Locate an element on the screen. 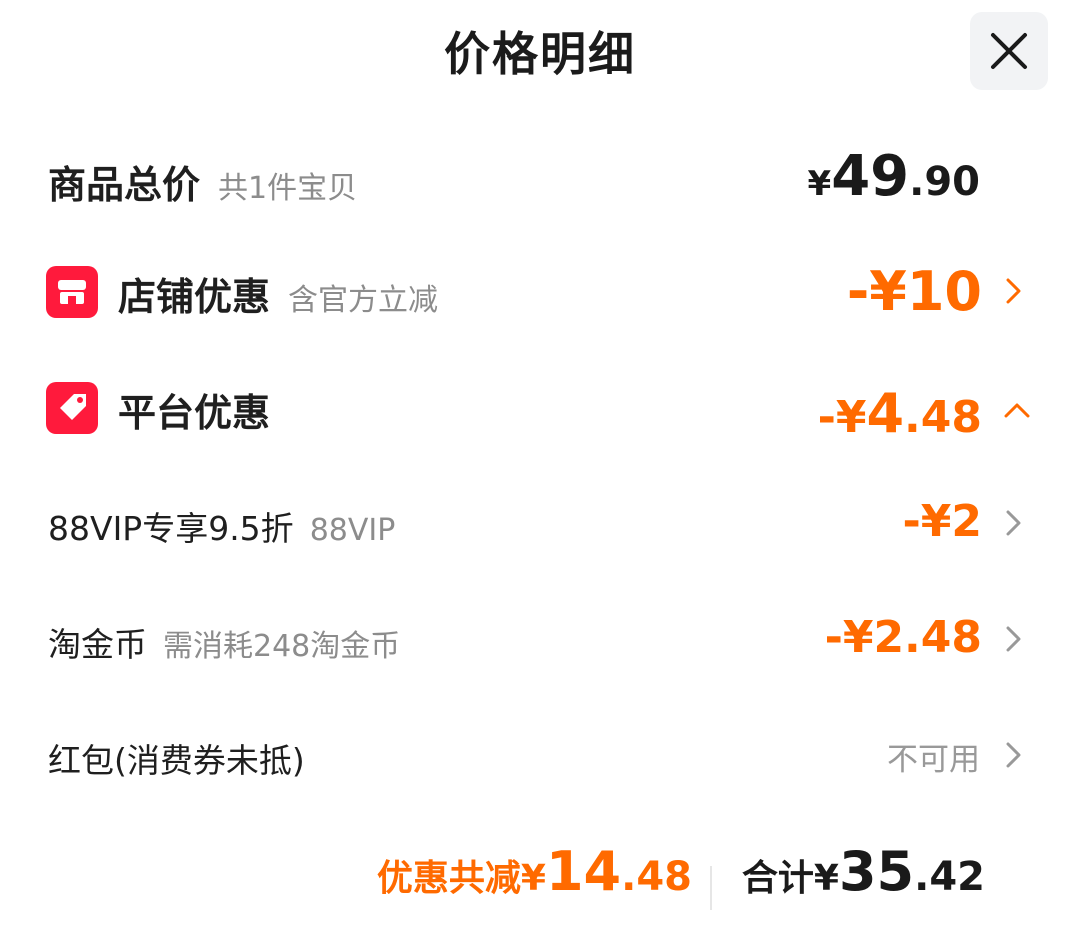 This screenshot has height=939, width=1080. store-icon is located at coordinates (72, 292).